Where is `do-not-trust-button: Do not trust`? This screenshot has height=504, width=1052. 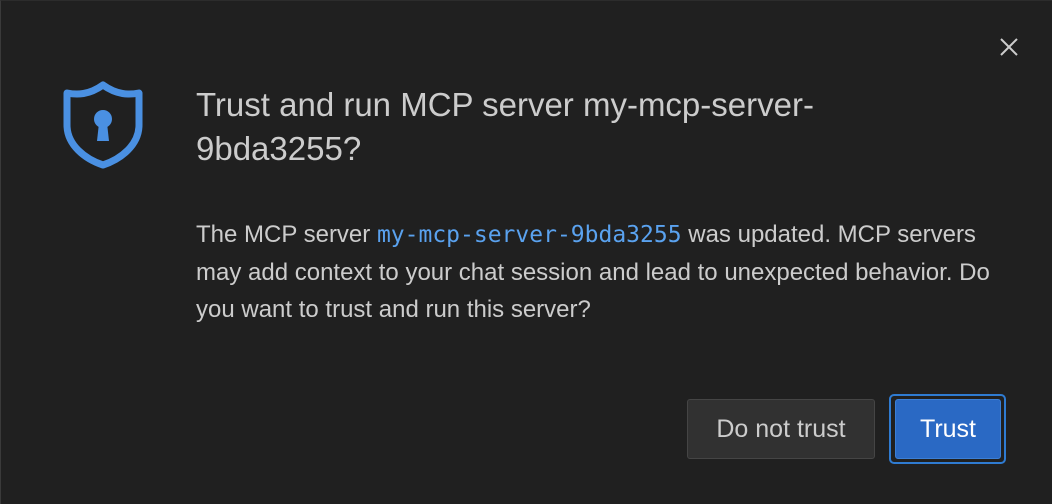
do-not-trust-button: Do not trust is located at coordinates (781, 429).